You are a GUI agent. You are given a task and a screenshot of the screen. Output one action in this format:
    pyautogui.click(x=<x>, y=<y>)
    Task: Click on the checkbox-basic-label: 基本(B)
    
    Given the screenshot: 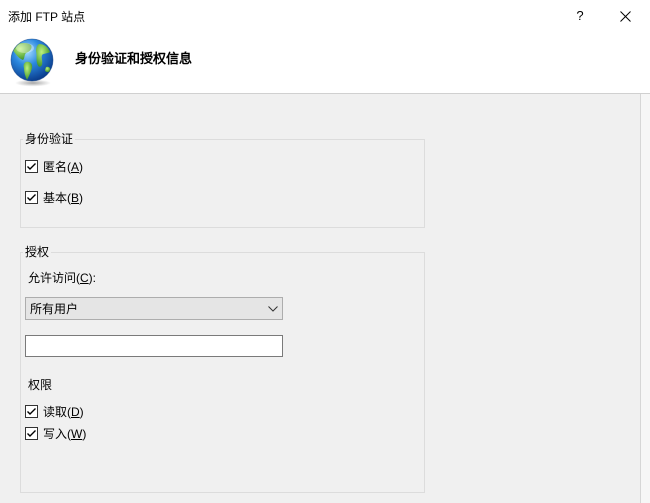 What is the action you would take?
    pyautogui.click(x=63, y=197)
    